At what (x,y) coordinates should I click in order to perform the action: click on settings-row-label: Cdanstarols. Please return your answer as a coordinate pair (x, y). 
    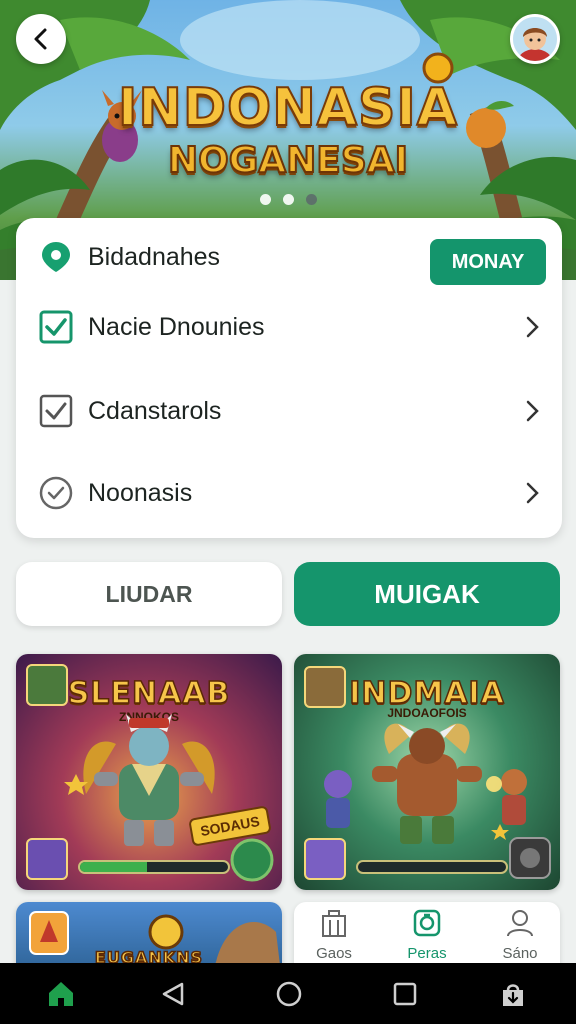
    Looking at the image, I should click on (155, 410).